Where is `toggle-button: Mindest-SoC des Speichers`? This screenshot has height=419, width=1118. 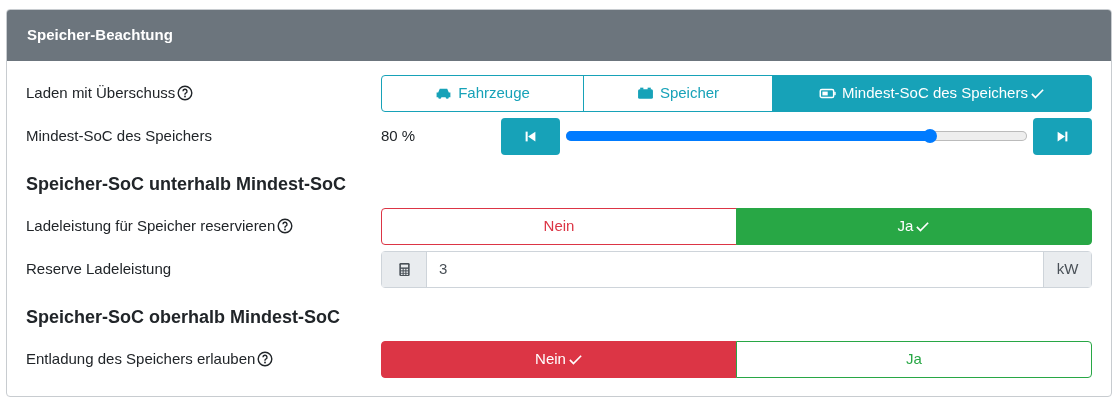
toggle-button: Mindest-SoC des Speichers is located at coordinates (932, 93).